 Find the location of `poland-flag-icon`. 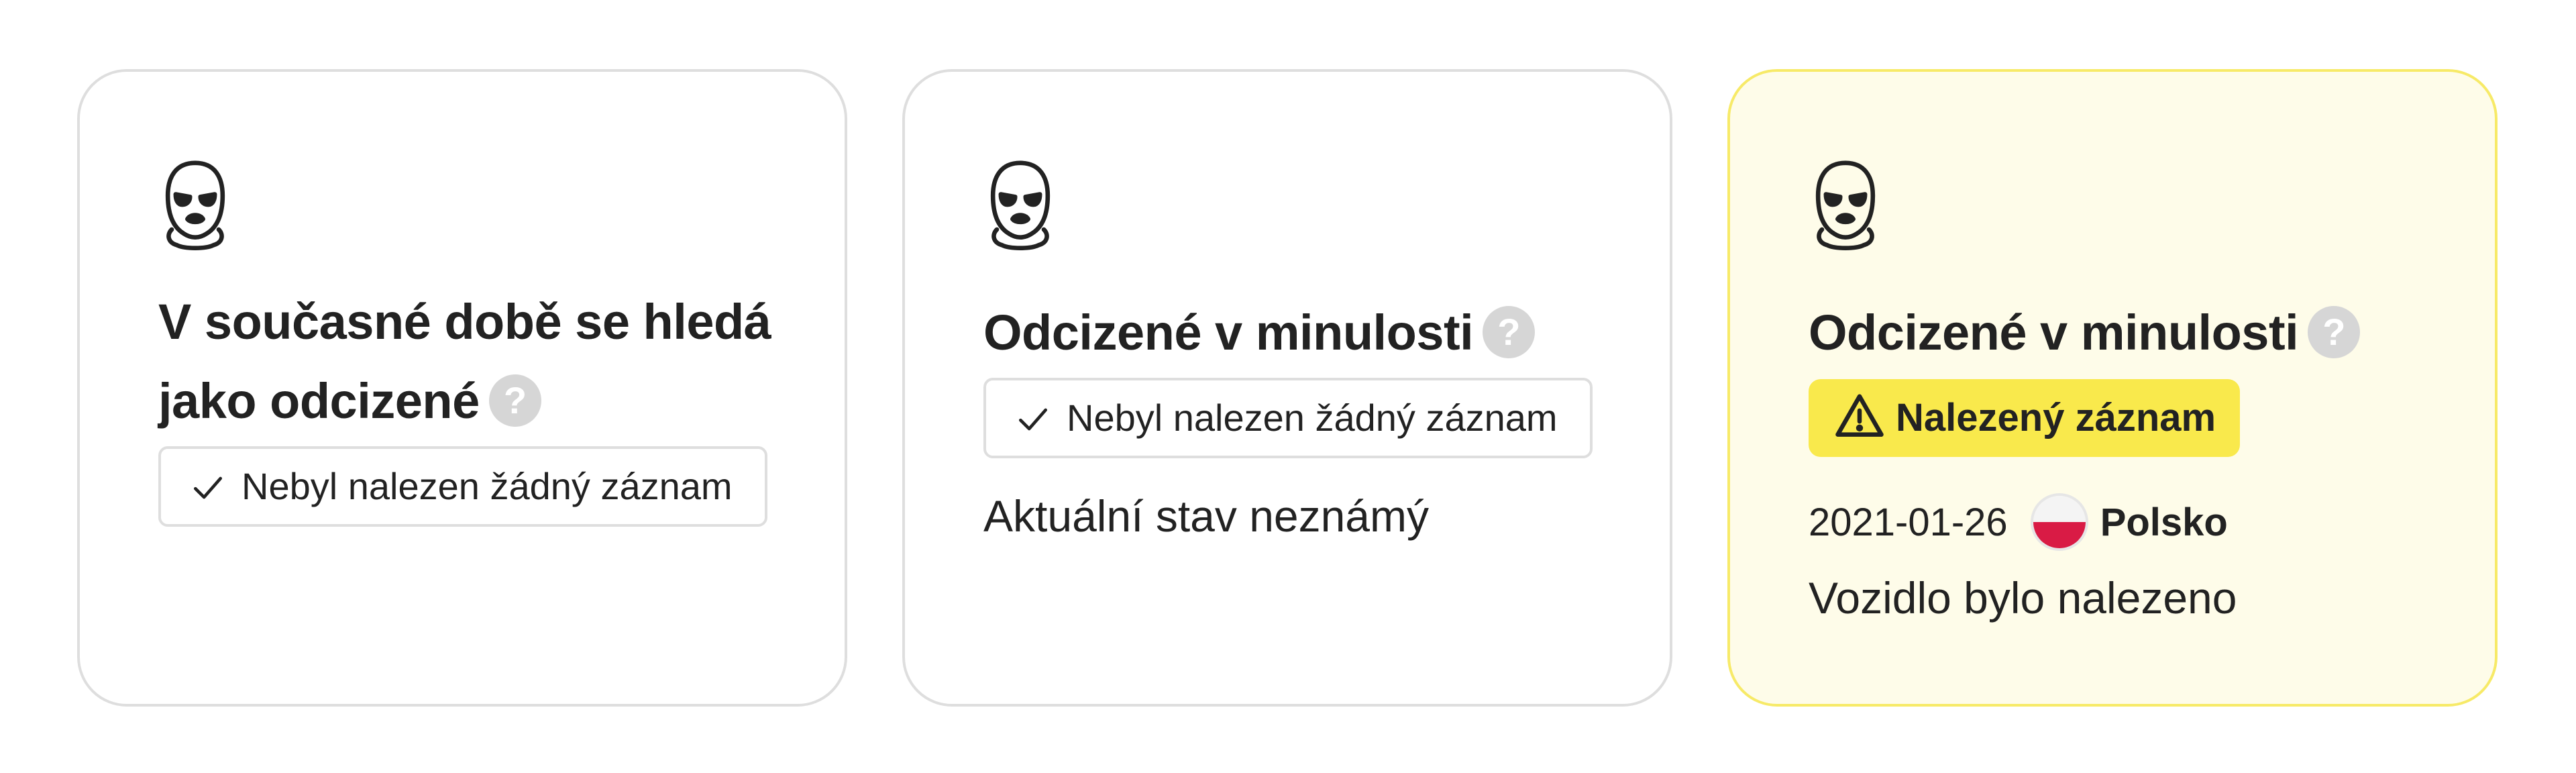

poland-flag-icon is located at coordinates (2059, 522).